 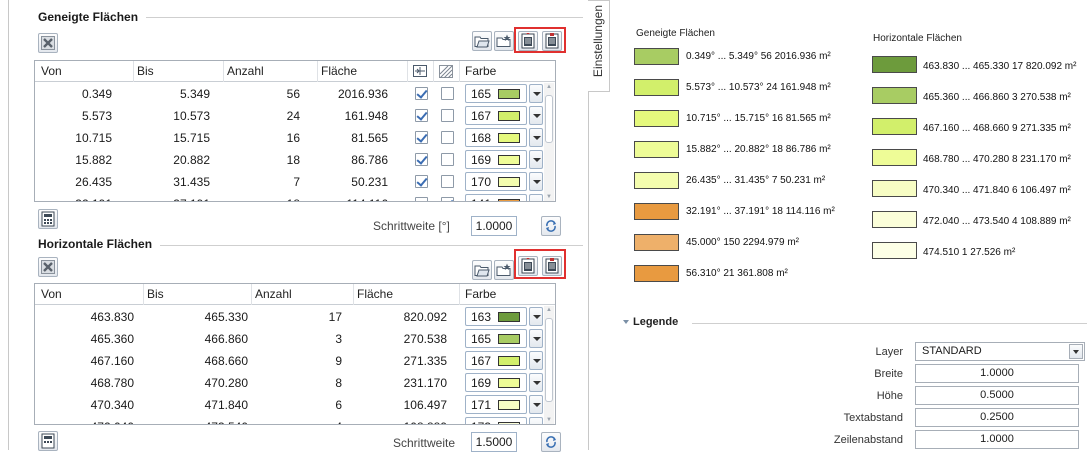 What do you see at coordinates (289, 197) in the screenshot?
I see `table-row: 32.191 37.191 18 114.116 141` at bounding box center [289, 197].